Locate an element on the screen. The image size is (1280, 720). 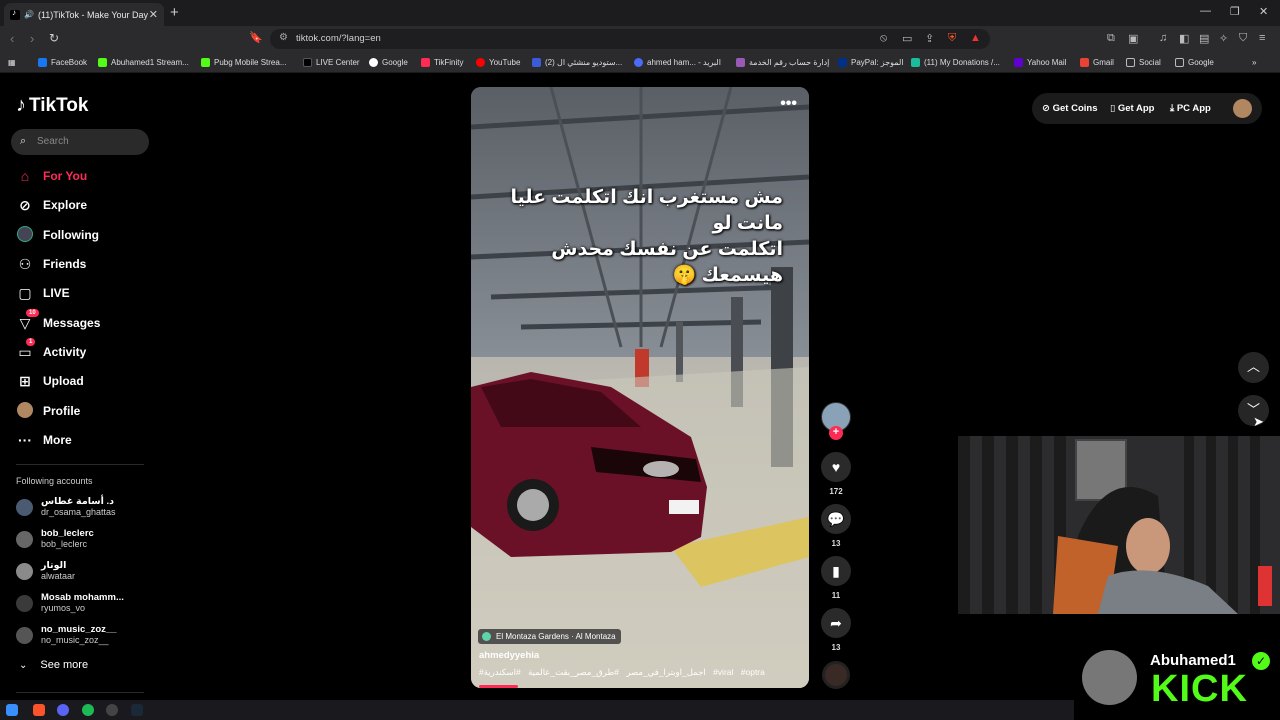
messages-badge: 10 is located at coordinates (32, 312).